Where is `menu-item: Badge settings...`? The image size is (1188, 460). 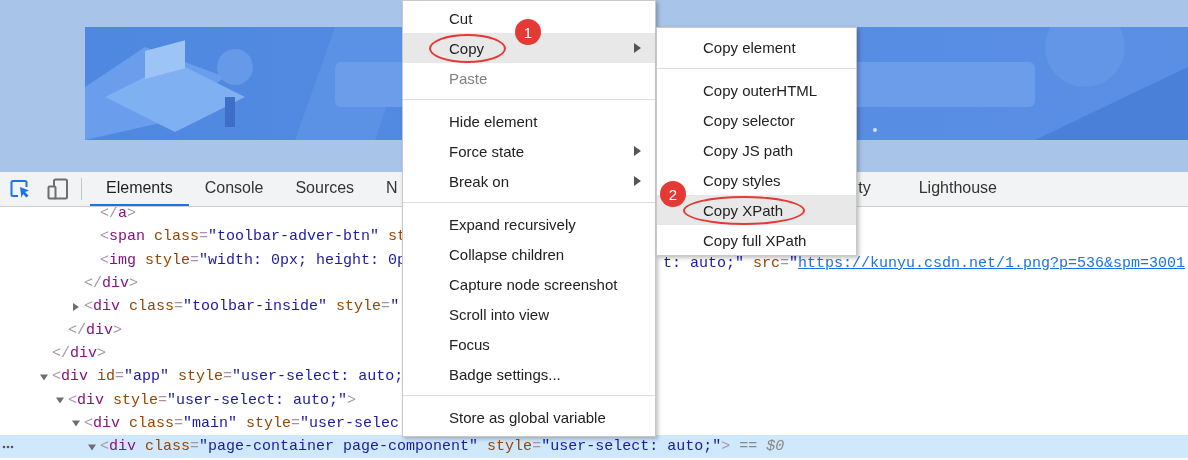
menu-item: Badge settings... is located at coordinates (529, 374).